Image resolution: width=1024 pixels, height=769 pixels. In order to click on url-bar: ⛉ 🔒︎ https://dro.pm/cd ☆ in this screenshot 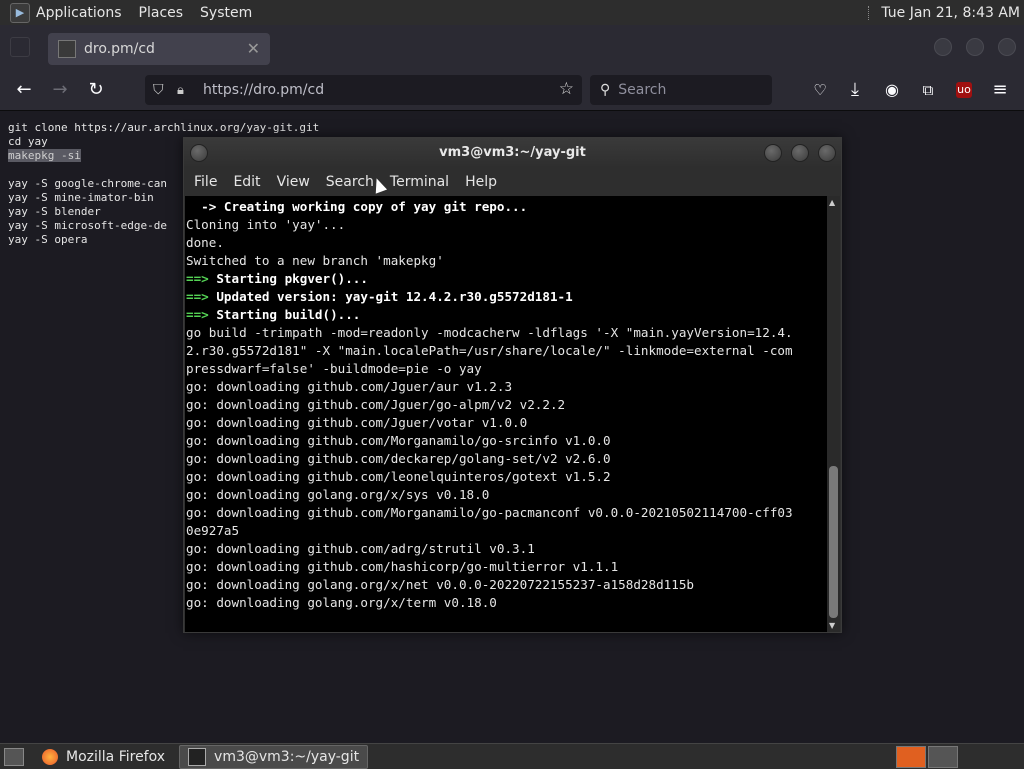, I will do `click(363, 90)`.